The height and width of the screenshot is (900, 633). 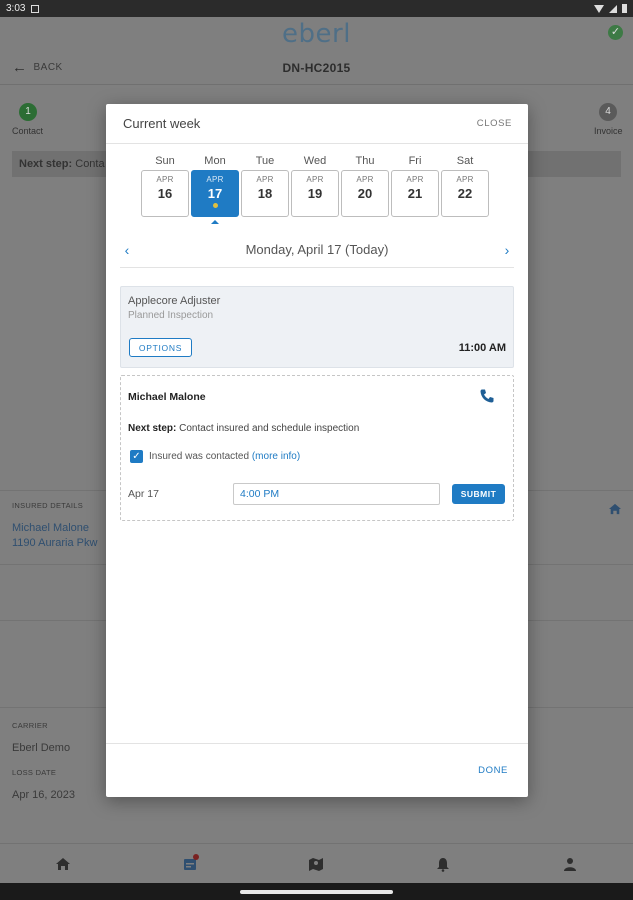 I want to click on day-number: 18, so click(x=265, y=193).